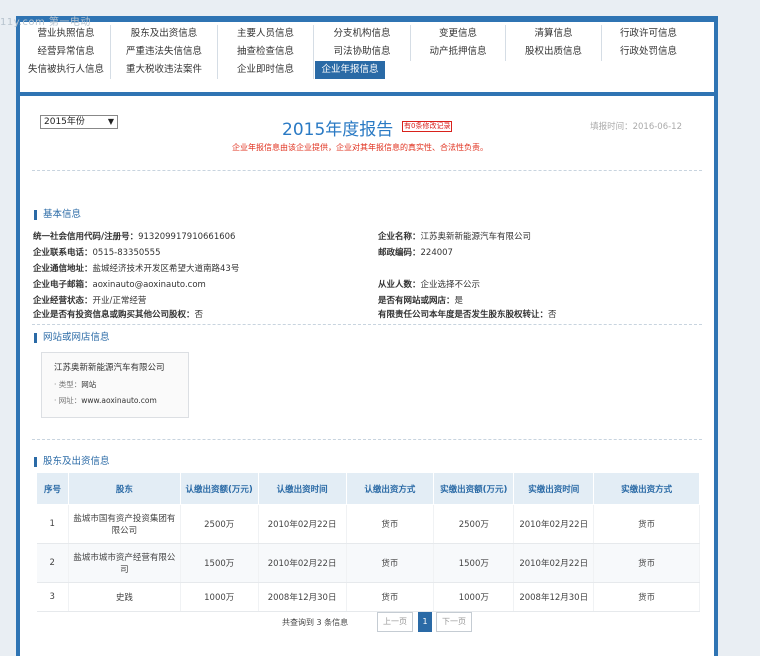 This screenshot has height=656, width=760. I want to click on nav-tab-11: 司法协助信息, so click(362, 52).